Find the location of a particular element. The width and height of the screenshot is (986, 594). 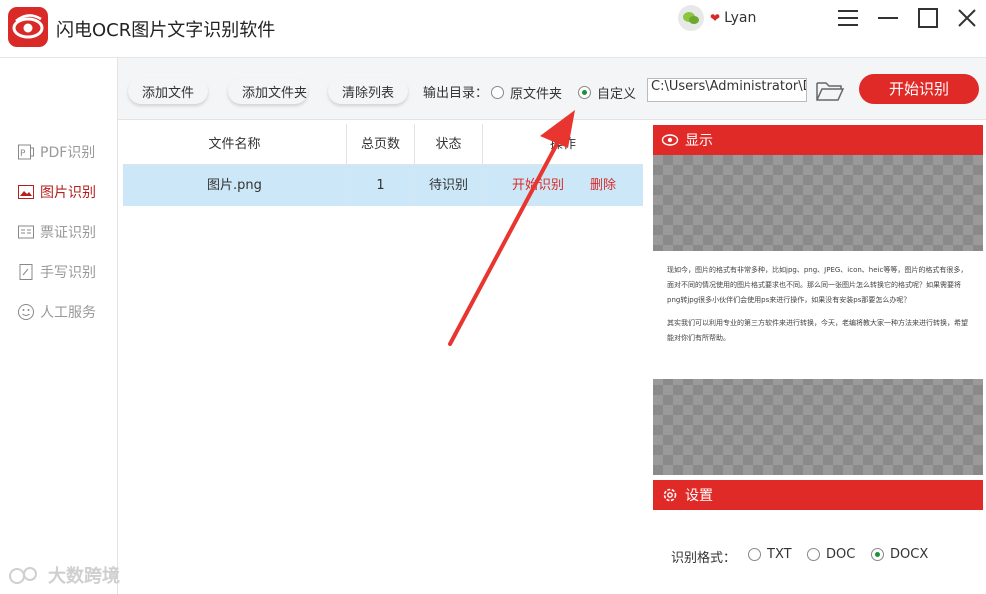

close-icon is located at coordinates (967, 18).